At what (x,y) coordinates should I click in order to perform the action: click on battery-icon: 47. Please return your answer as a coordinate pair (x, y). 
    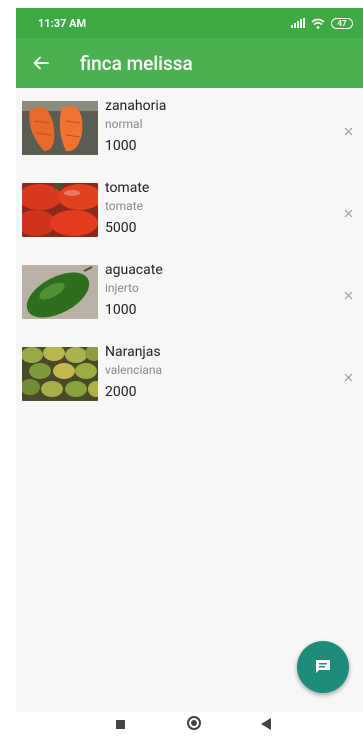
    Looking at the image, I should click on (342, 23).